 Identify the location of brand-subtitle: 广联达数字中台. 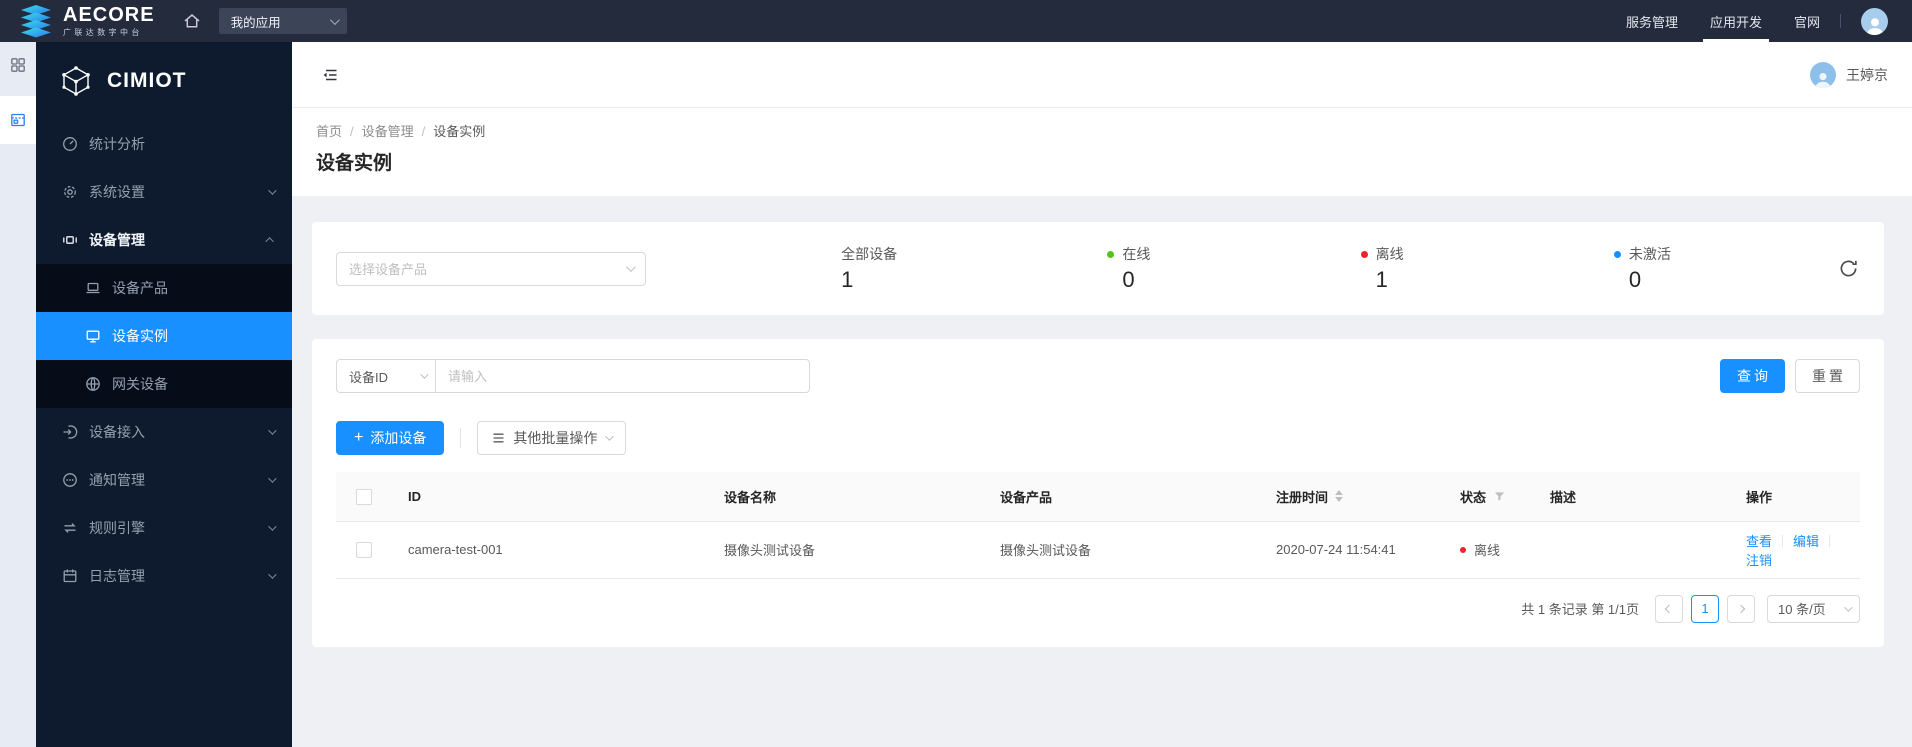
(103, 32).